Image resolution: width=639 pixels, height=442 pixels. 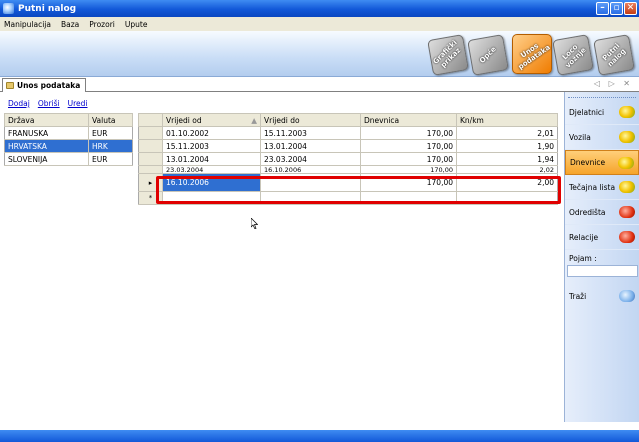 I want to click on travel-order-button: Putni nalog, so click(x=614, y=55).